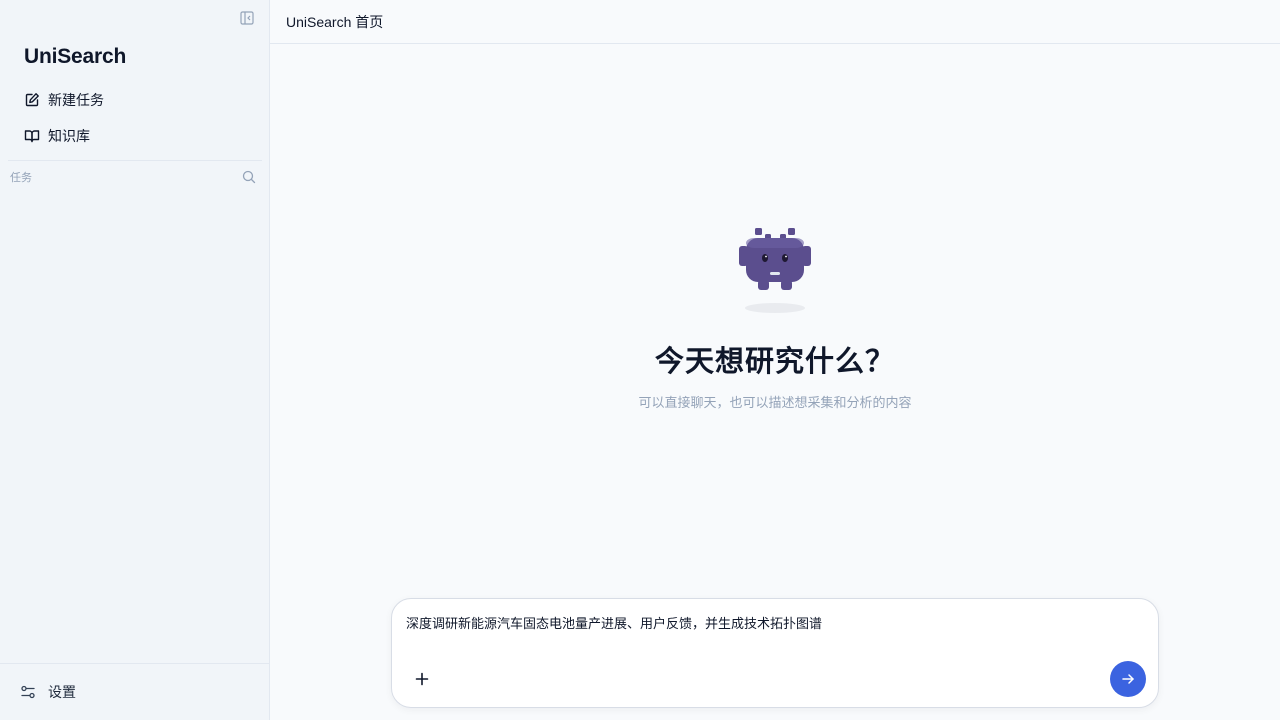  What do you see at coordinates (134, 691) in the screenshot?
I see `settings-button: 设置` at bounding box center [134, 691].